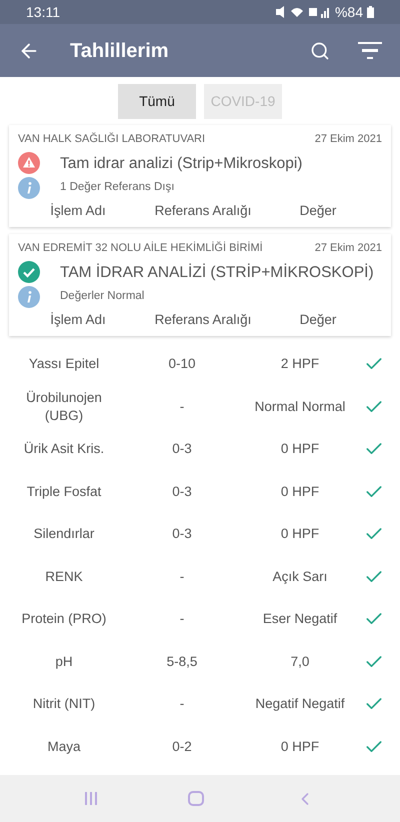 The width and height of the screenshot is (400, 822). I want to click on test-item-name: Ürik Asit Kris., so click(64, 449).